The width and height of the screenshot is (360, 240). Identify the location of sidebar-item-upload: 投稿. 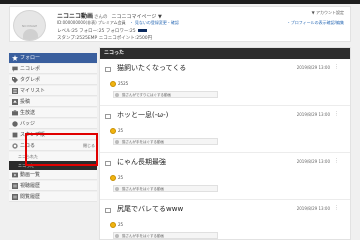
(53, 102).